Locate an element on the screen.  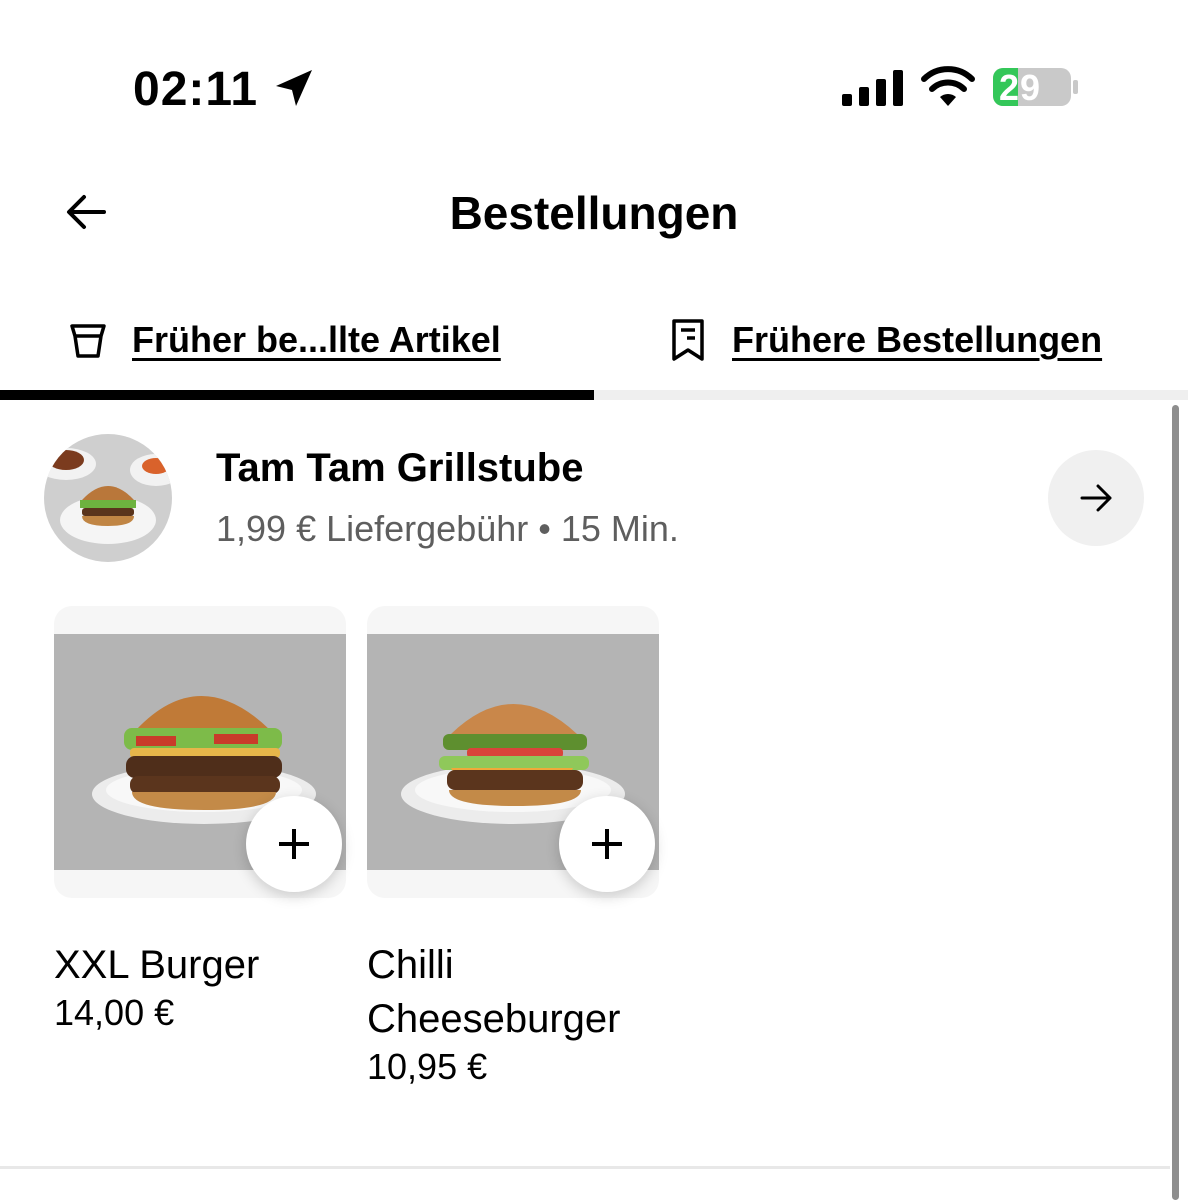
receipt-icon is located at coordinates (688, 340).